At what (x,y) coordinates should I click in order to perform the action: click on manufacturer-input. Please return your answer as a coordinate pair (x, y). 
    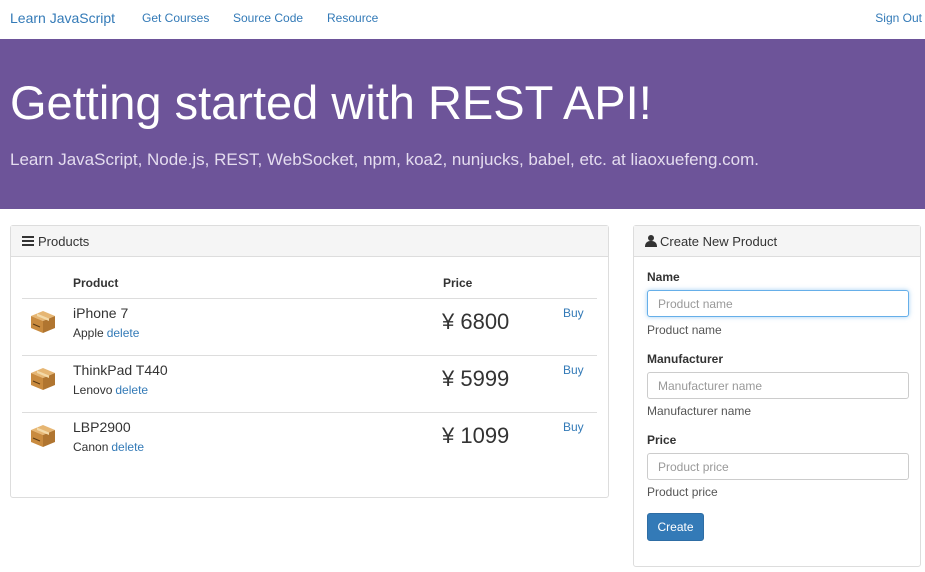
    Looking at the image, I should click on (778, 385).